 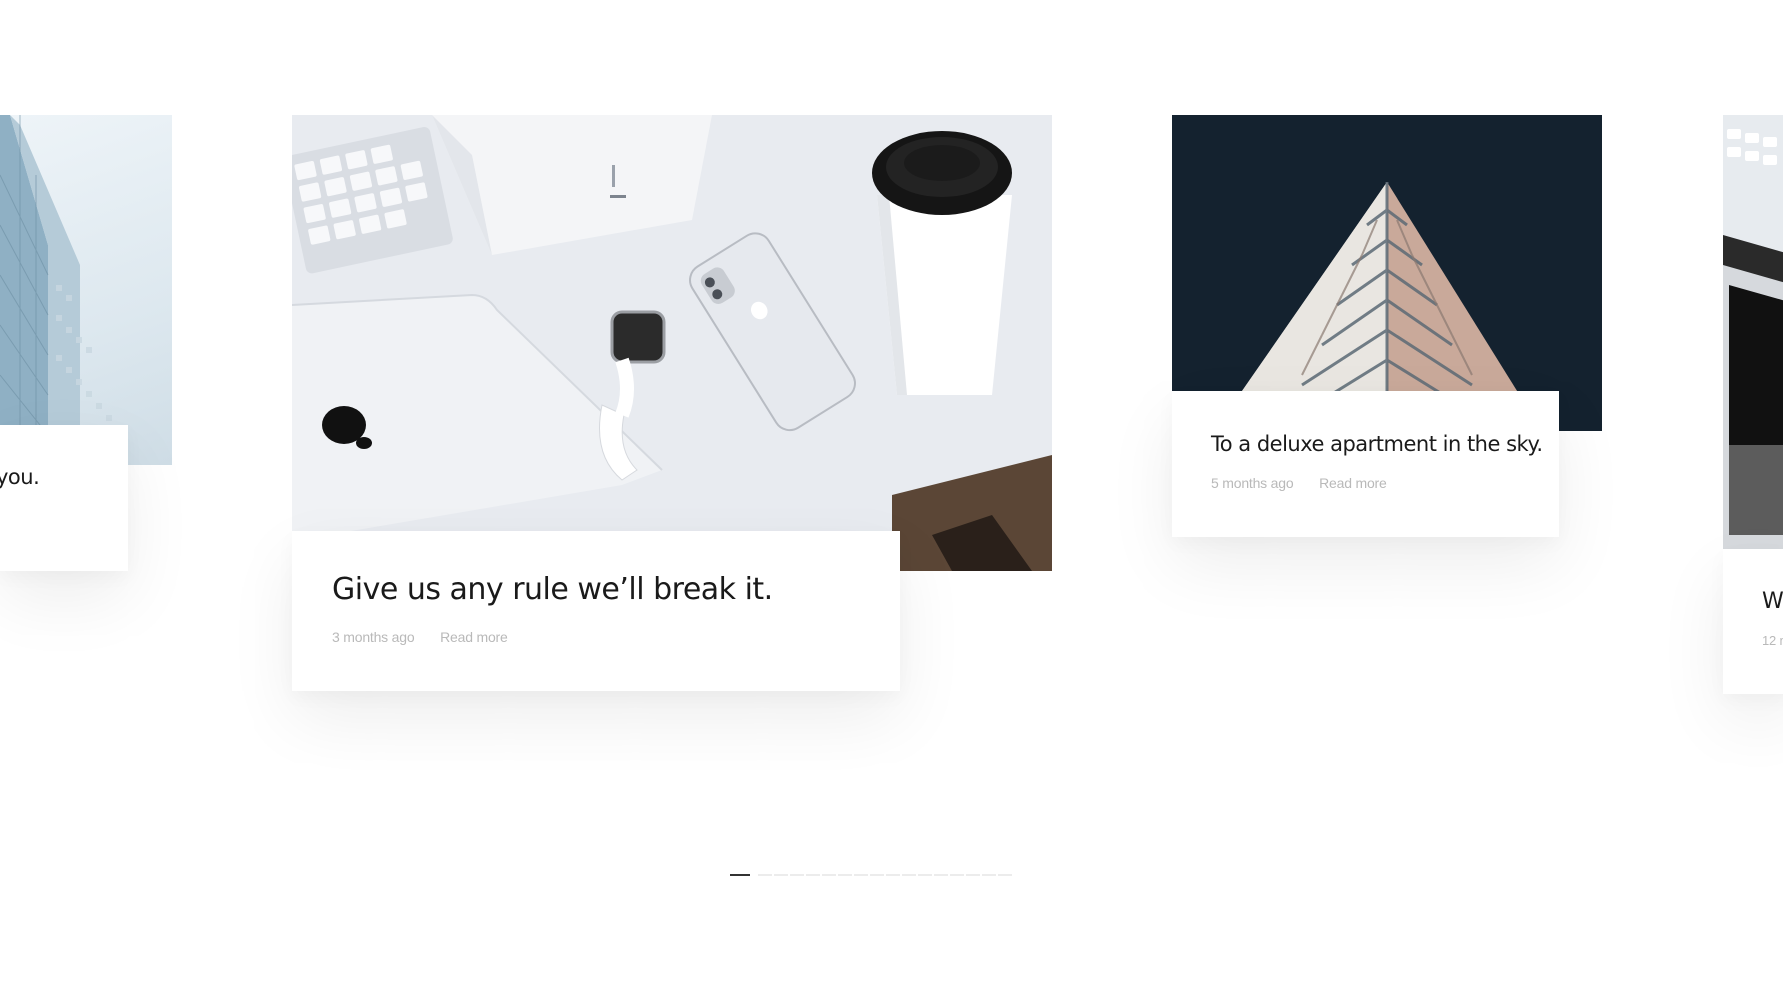 I want to click on post-image-skyscraper, so click(x=1387, y=273).